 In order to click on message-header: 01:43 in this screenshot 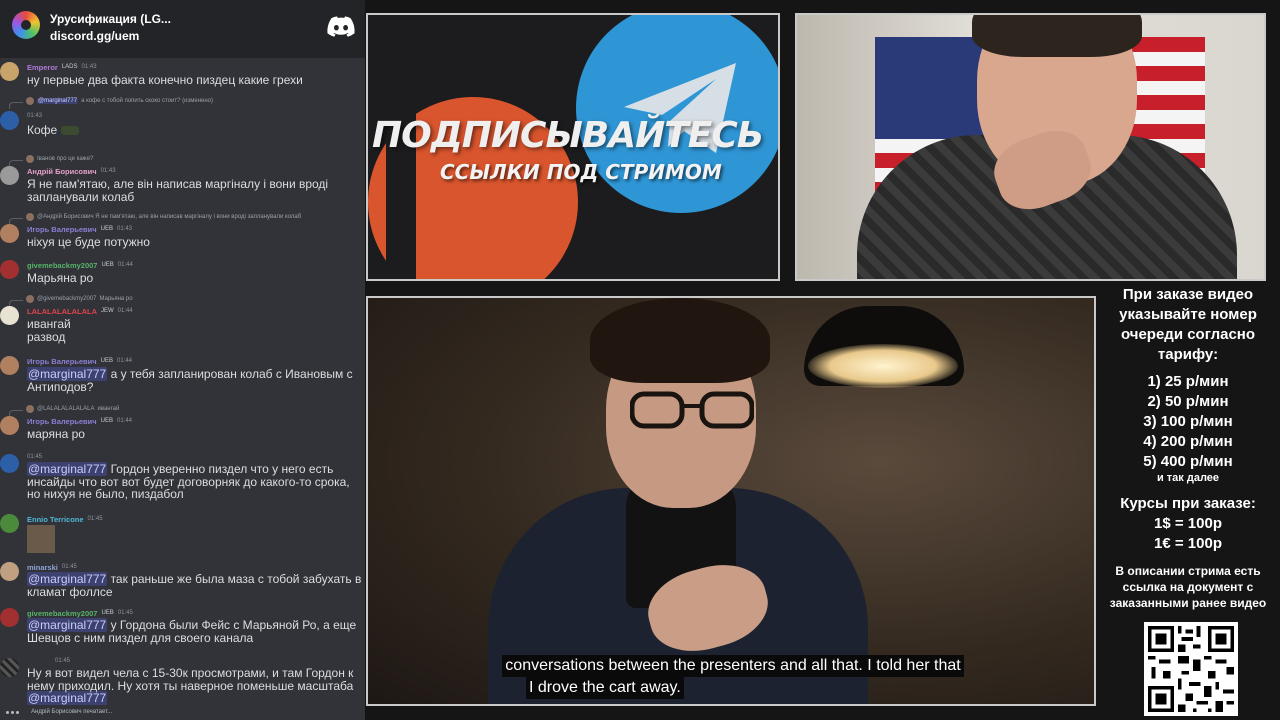, I will do `click(34, 116)`.